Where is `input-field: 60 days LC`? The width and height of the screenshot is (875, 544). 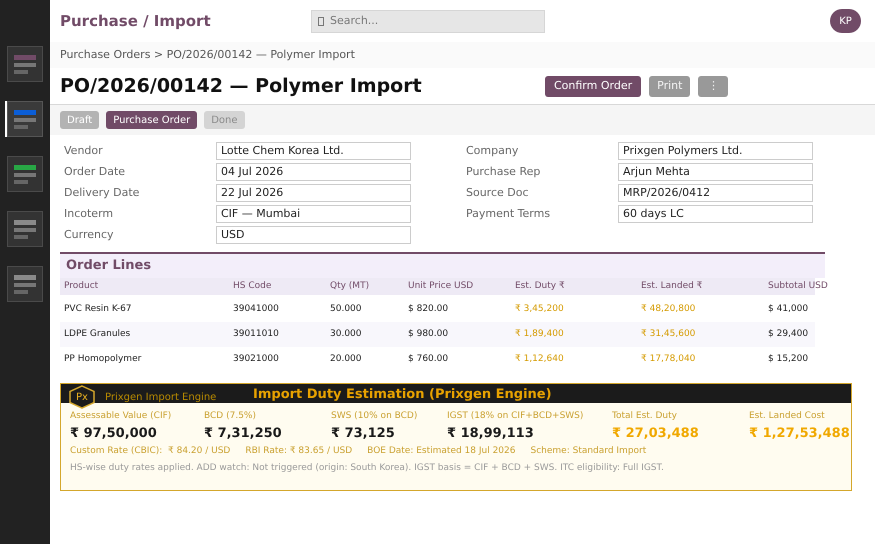
input-field: 60 days LC is located at coordinates (715, 214).